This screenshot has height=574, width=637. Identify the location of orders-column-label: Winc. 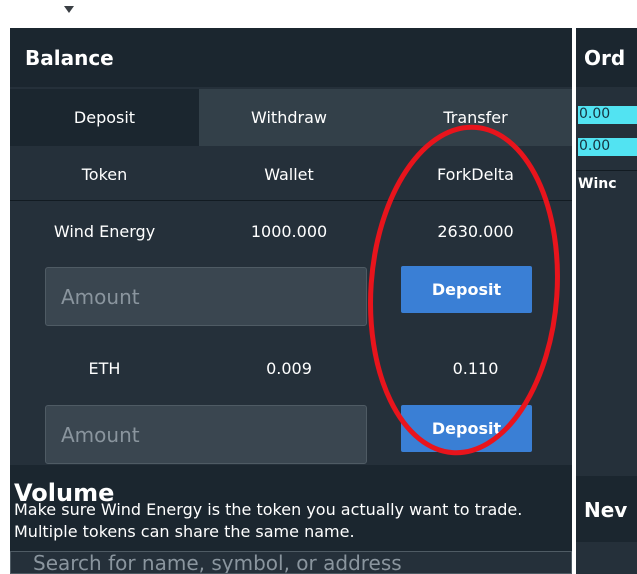
(597, 184).